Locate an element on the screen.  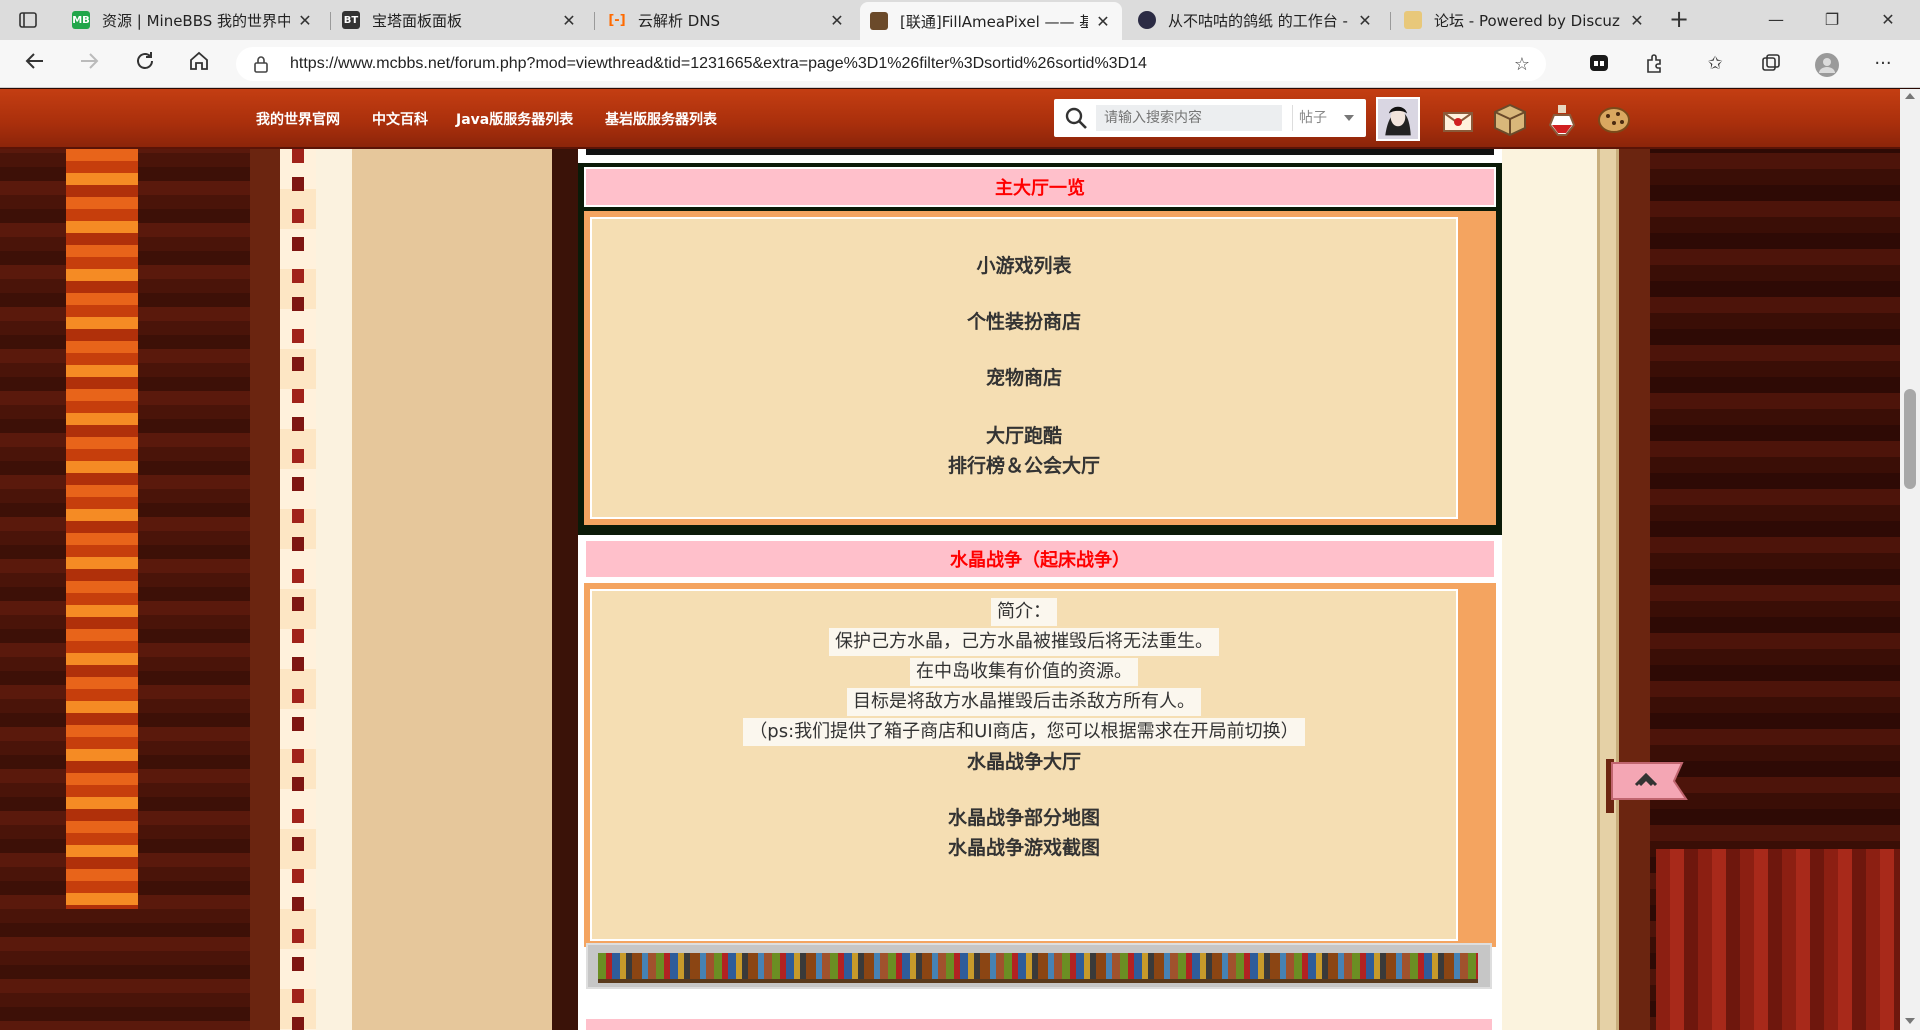
refresh-icon is located at coordinates (145, 60).